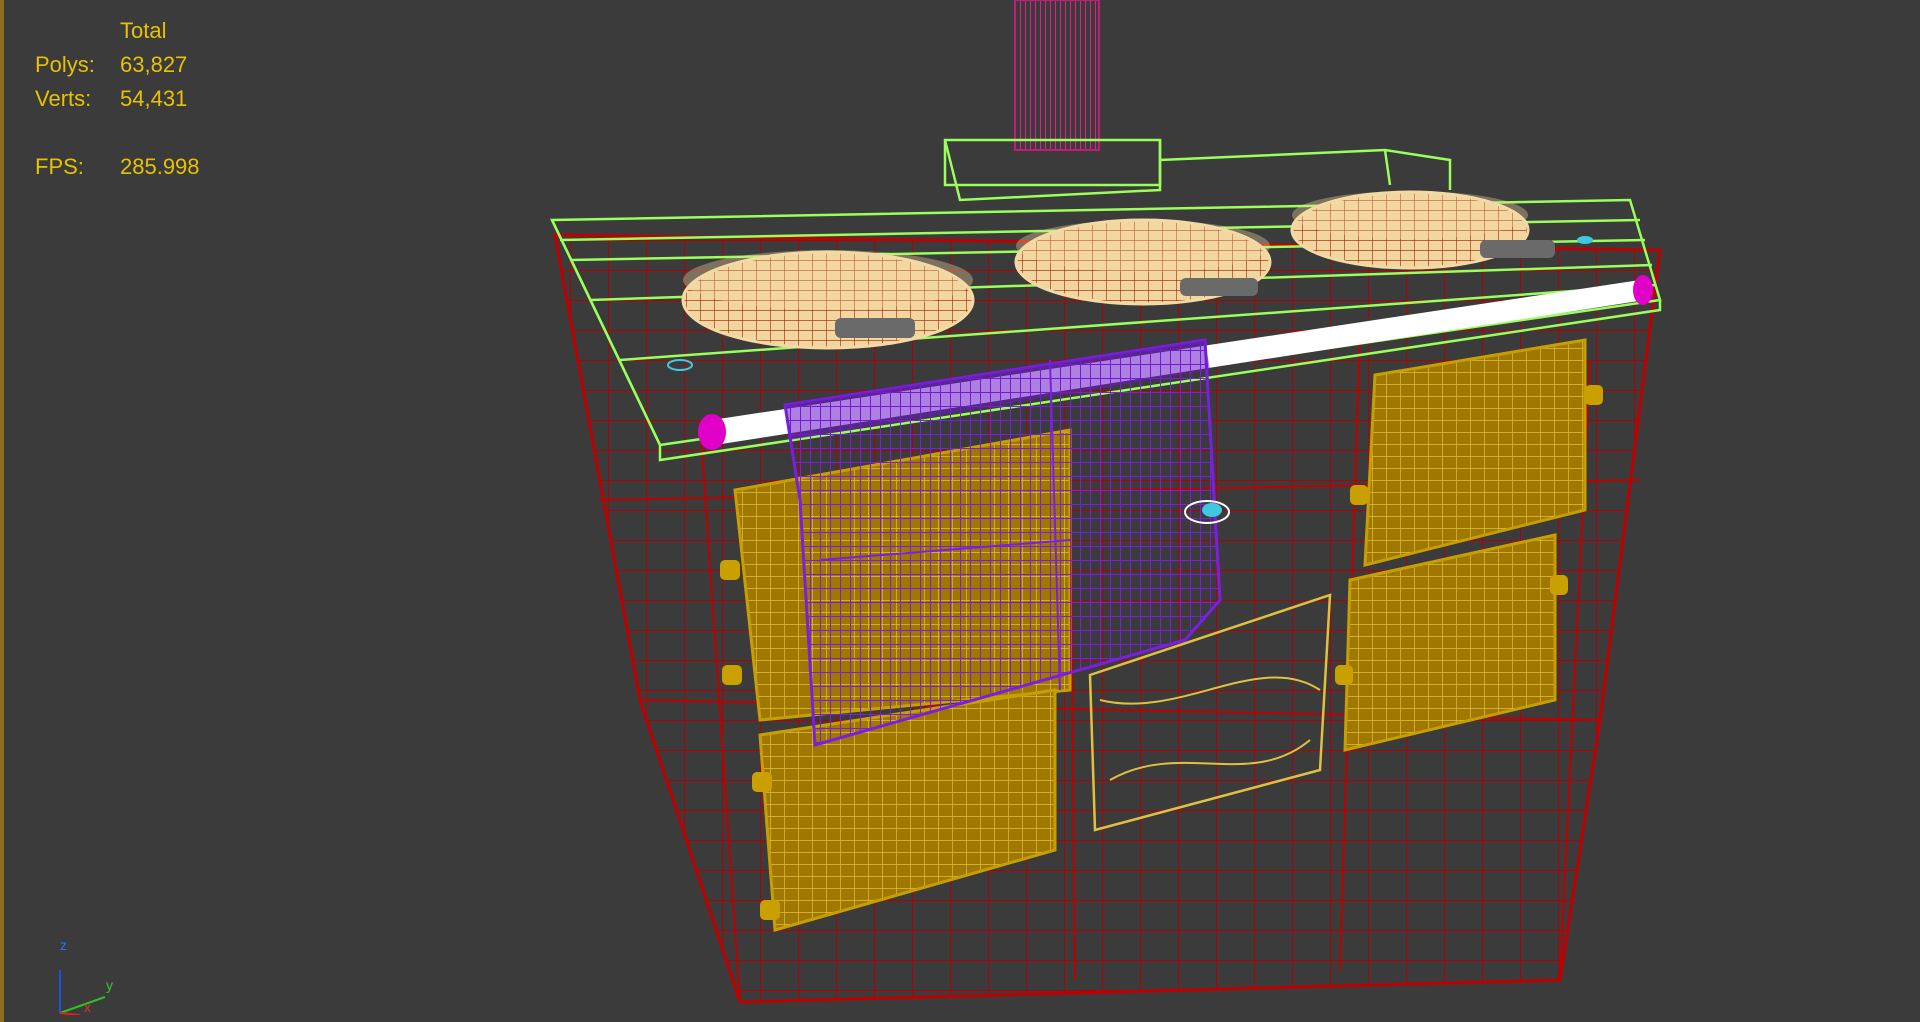 Image resolution: width=1920 pixels, height=1022 pixels. I want to click on fps-label: FPS:, so click(59, 166).